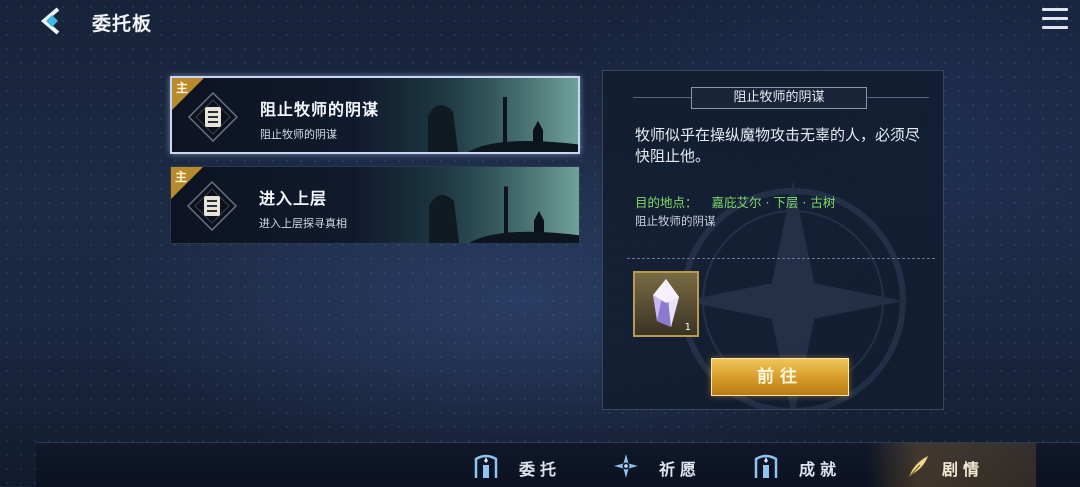  I want to click on hamburger-menu-icon, so click(1055, 18).